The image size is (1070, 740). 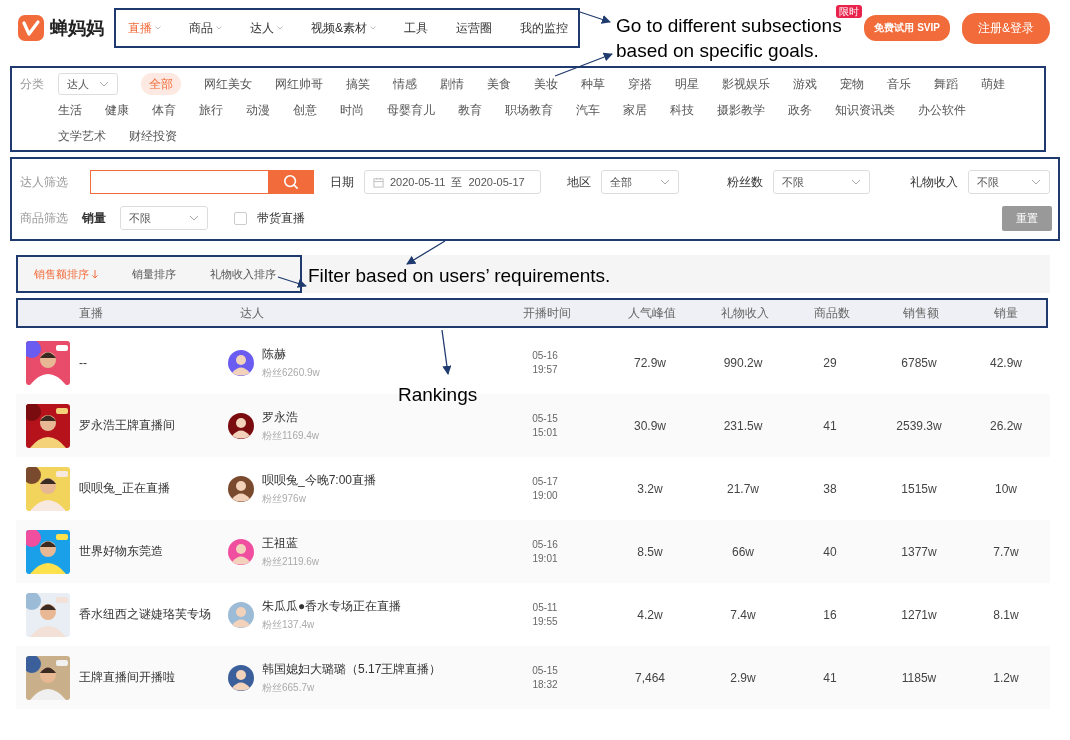 What do you see at coordinates (545, 670) in the screenshot?
I see `start-date: 05-15` at bounding box center [545, 670].